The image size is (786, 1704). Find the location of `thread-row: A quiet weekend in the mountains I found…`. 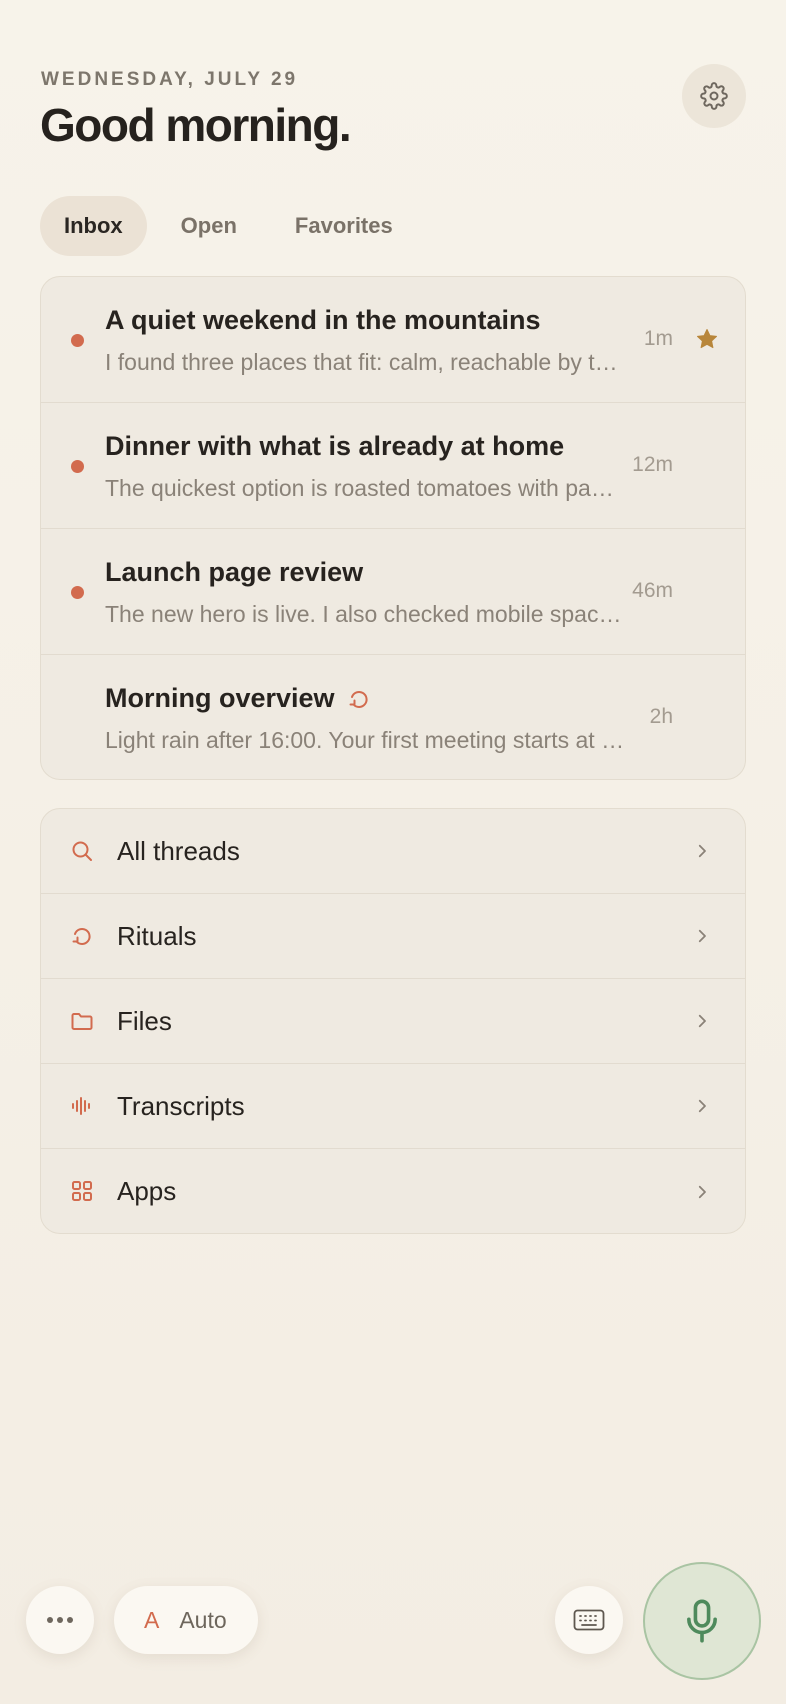

thread-row: A quiet weekend in the mountains I found… is located at coordinates (393, 340).